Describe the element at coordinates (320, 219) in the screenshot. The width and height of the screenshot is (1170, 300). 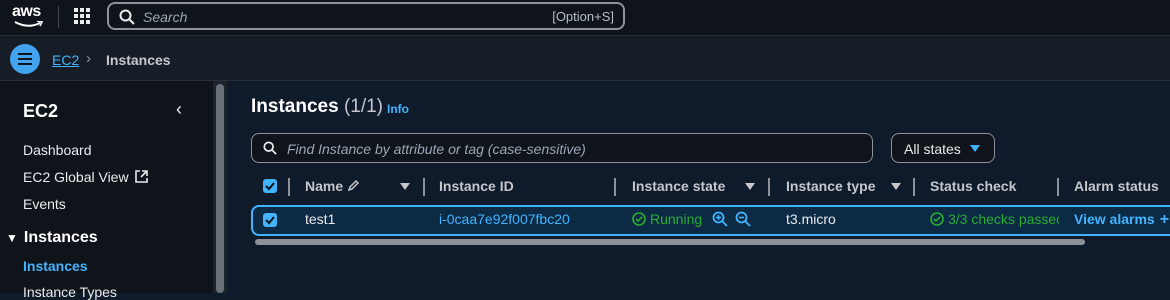
I see `instance-name: test1` at that location.